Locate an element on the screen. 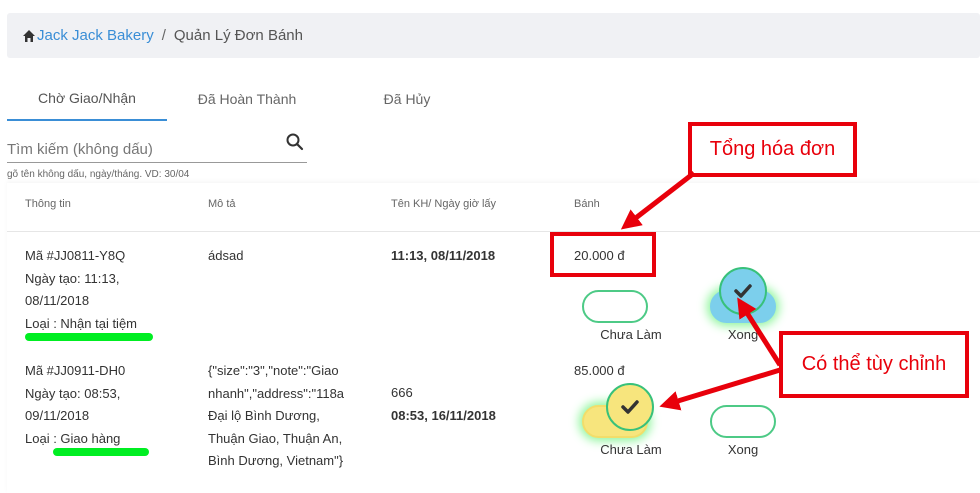  arrow-to-total is located at coordinates (658, 200).